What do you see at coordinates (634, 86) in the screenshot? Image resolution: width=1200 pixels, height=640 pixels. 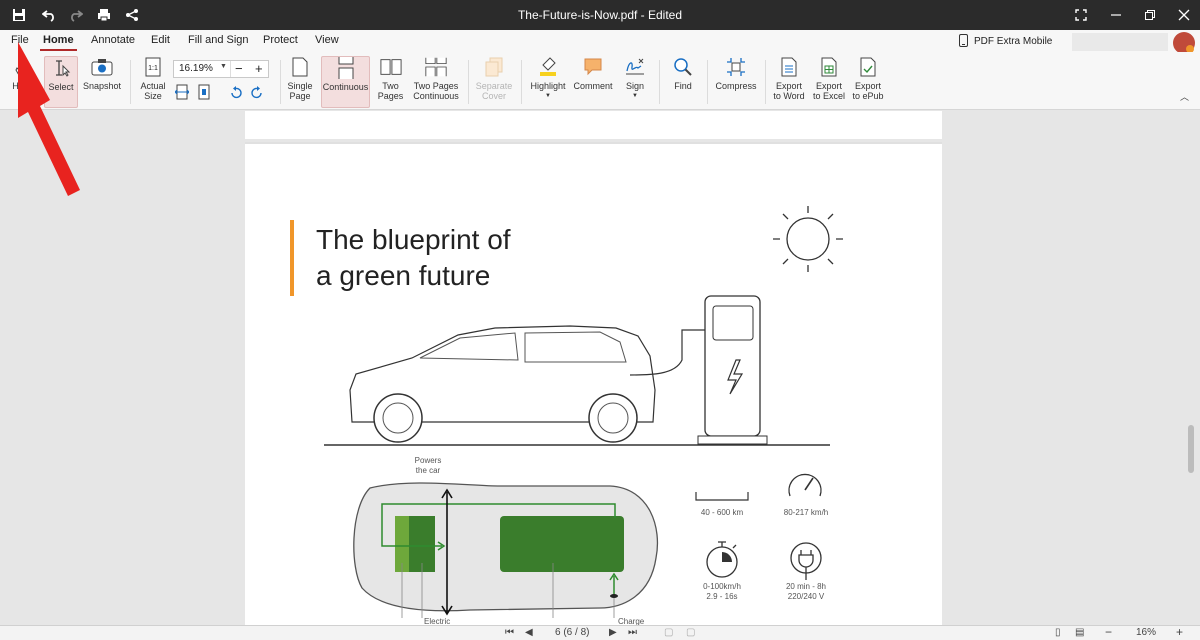 I see `sign-label: Sign` at bounding box center [634, 86].